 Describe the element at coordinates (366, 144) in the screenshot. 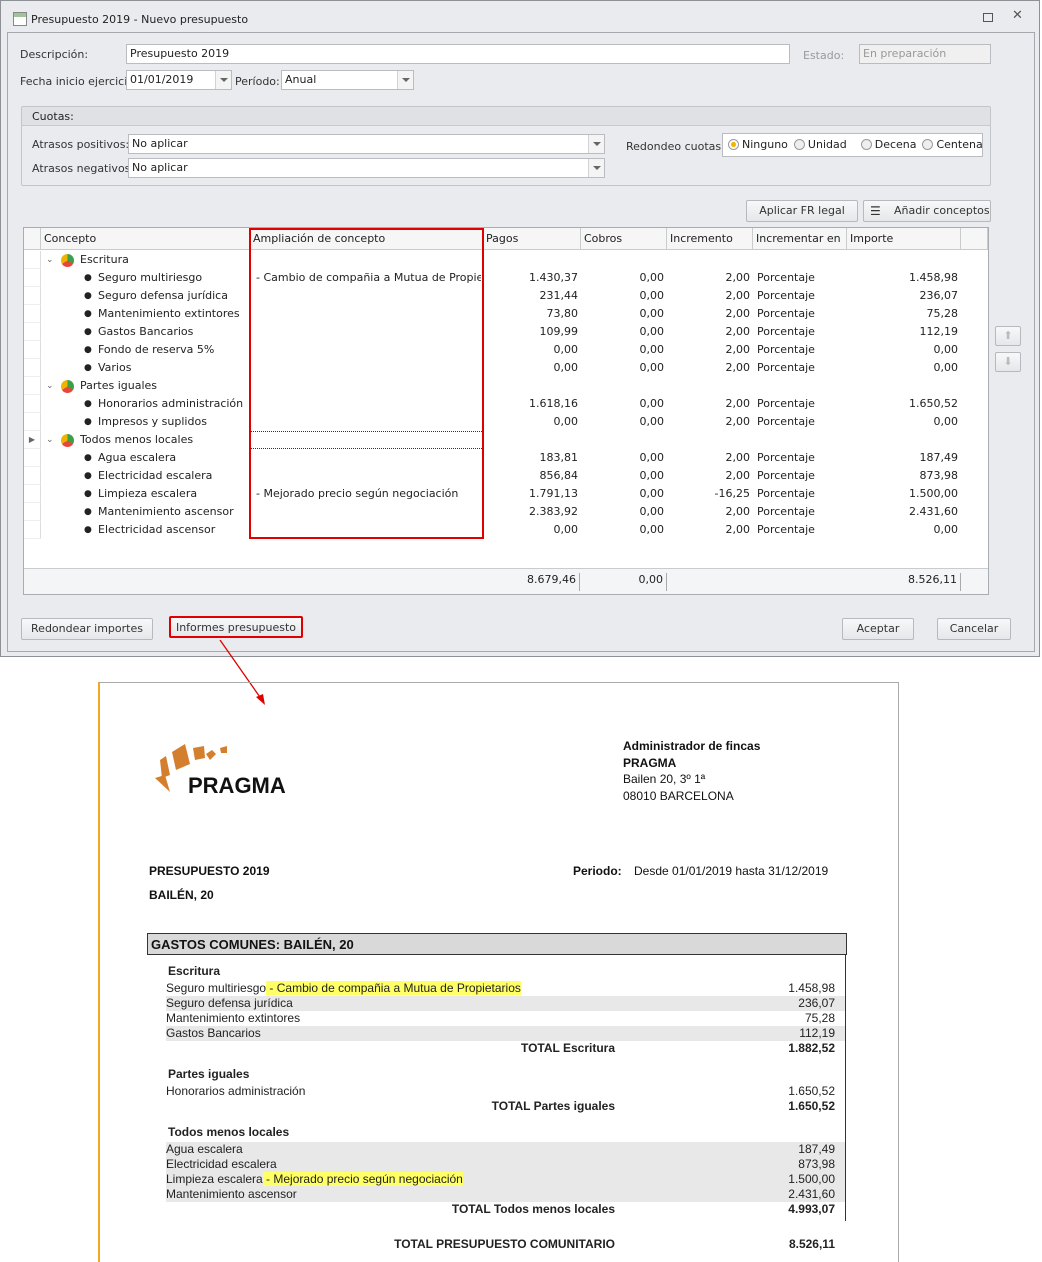

I see `atrasos-positivos-select: No aplicar` at that location.